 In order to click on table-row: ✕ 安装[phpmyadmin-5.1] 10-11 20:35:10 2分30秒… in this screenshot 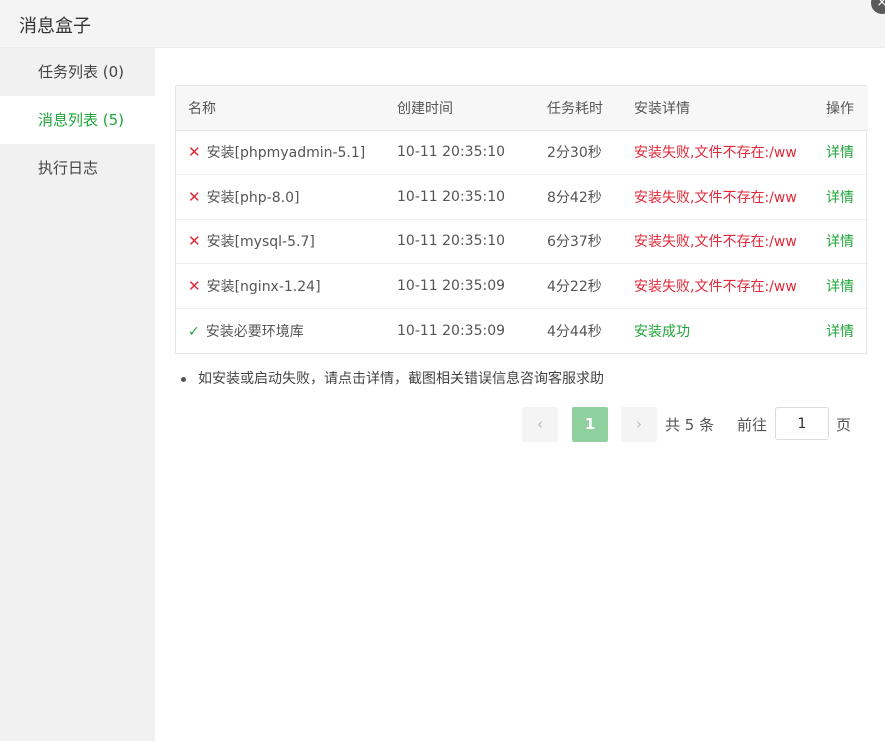, I will do `click(522, 153)`.